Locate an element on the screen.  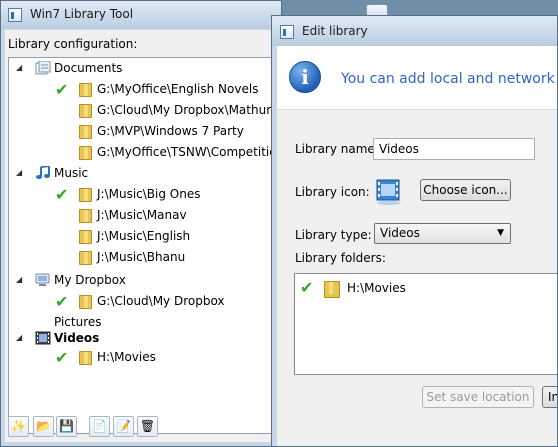
library-config-label: Library configuration: is located at coordinates (73, 44).